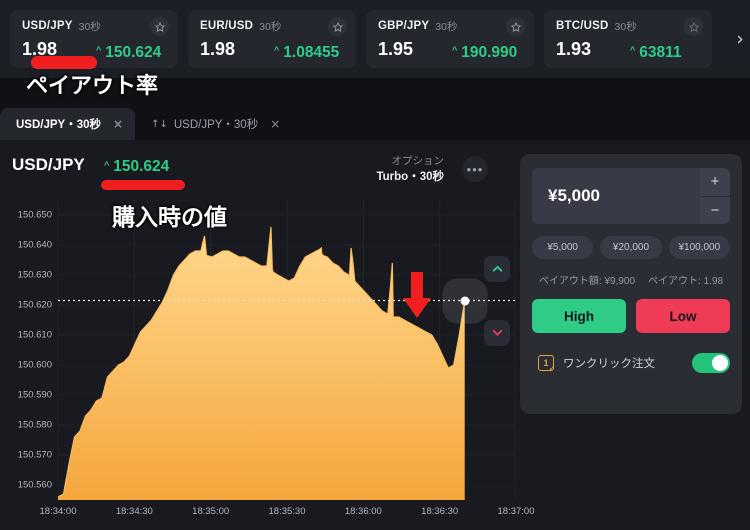 The image size is (750, 530). Describe the element at coordinates (47, 26) in the screenshot. I see `asset-pair-label: USD/JPY` at that location.